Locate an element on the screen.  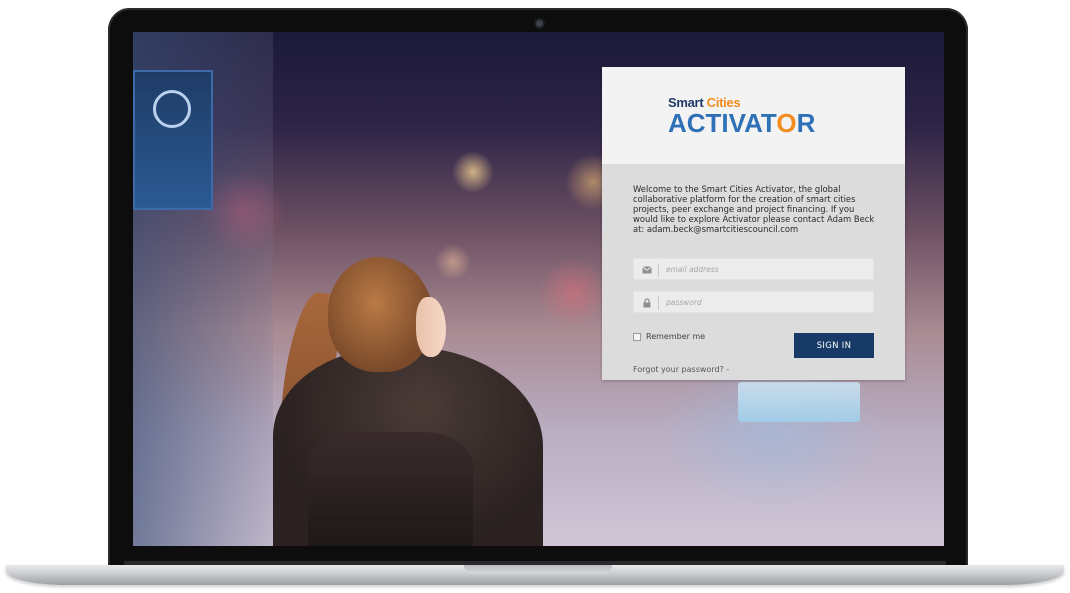
logo-activat-text: ACTIVAT is located at coordinates (722, 123).